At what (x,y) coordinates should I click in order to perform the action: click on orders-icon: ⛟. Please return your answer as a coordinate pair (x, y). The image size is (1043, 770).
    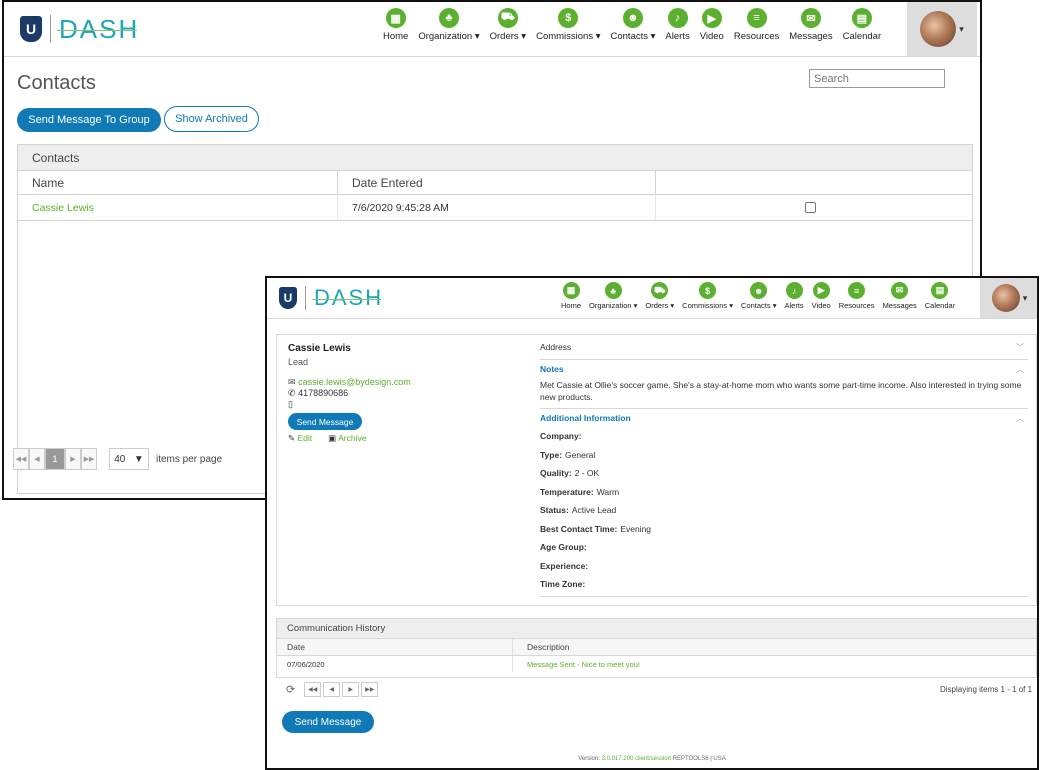
    Looking at the image, I should click on (507, 18).